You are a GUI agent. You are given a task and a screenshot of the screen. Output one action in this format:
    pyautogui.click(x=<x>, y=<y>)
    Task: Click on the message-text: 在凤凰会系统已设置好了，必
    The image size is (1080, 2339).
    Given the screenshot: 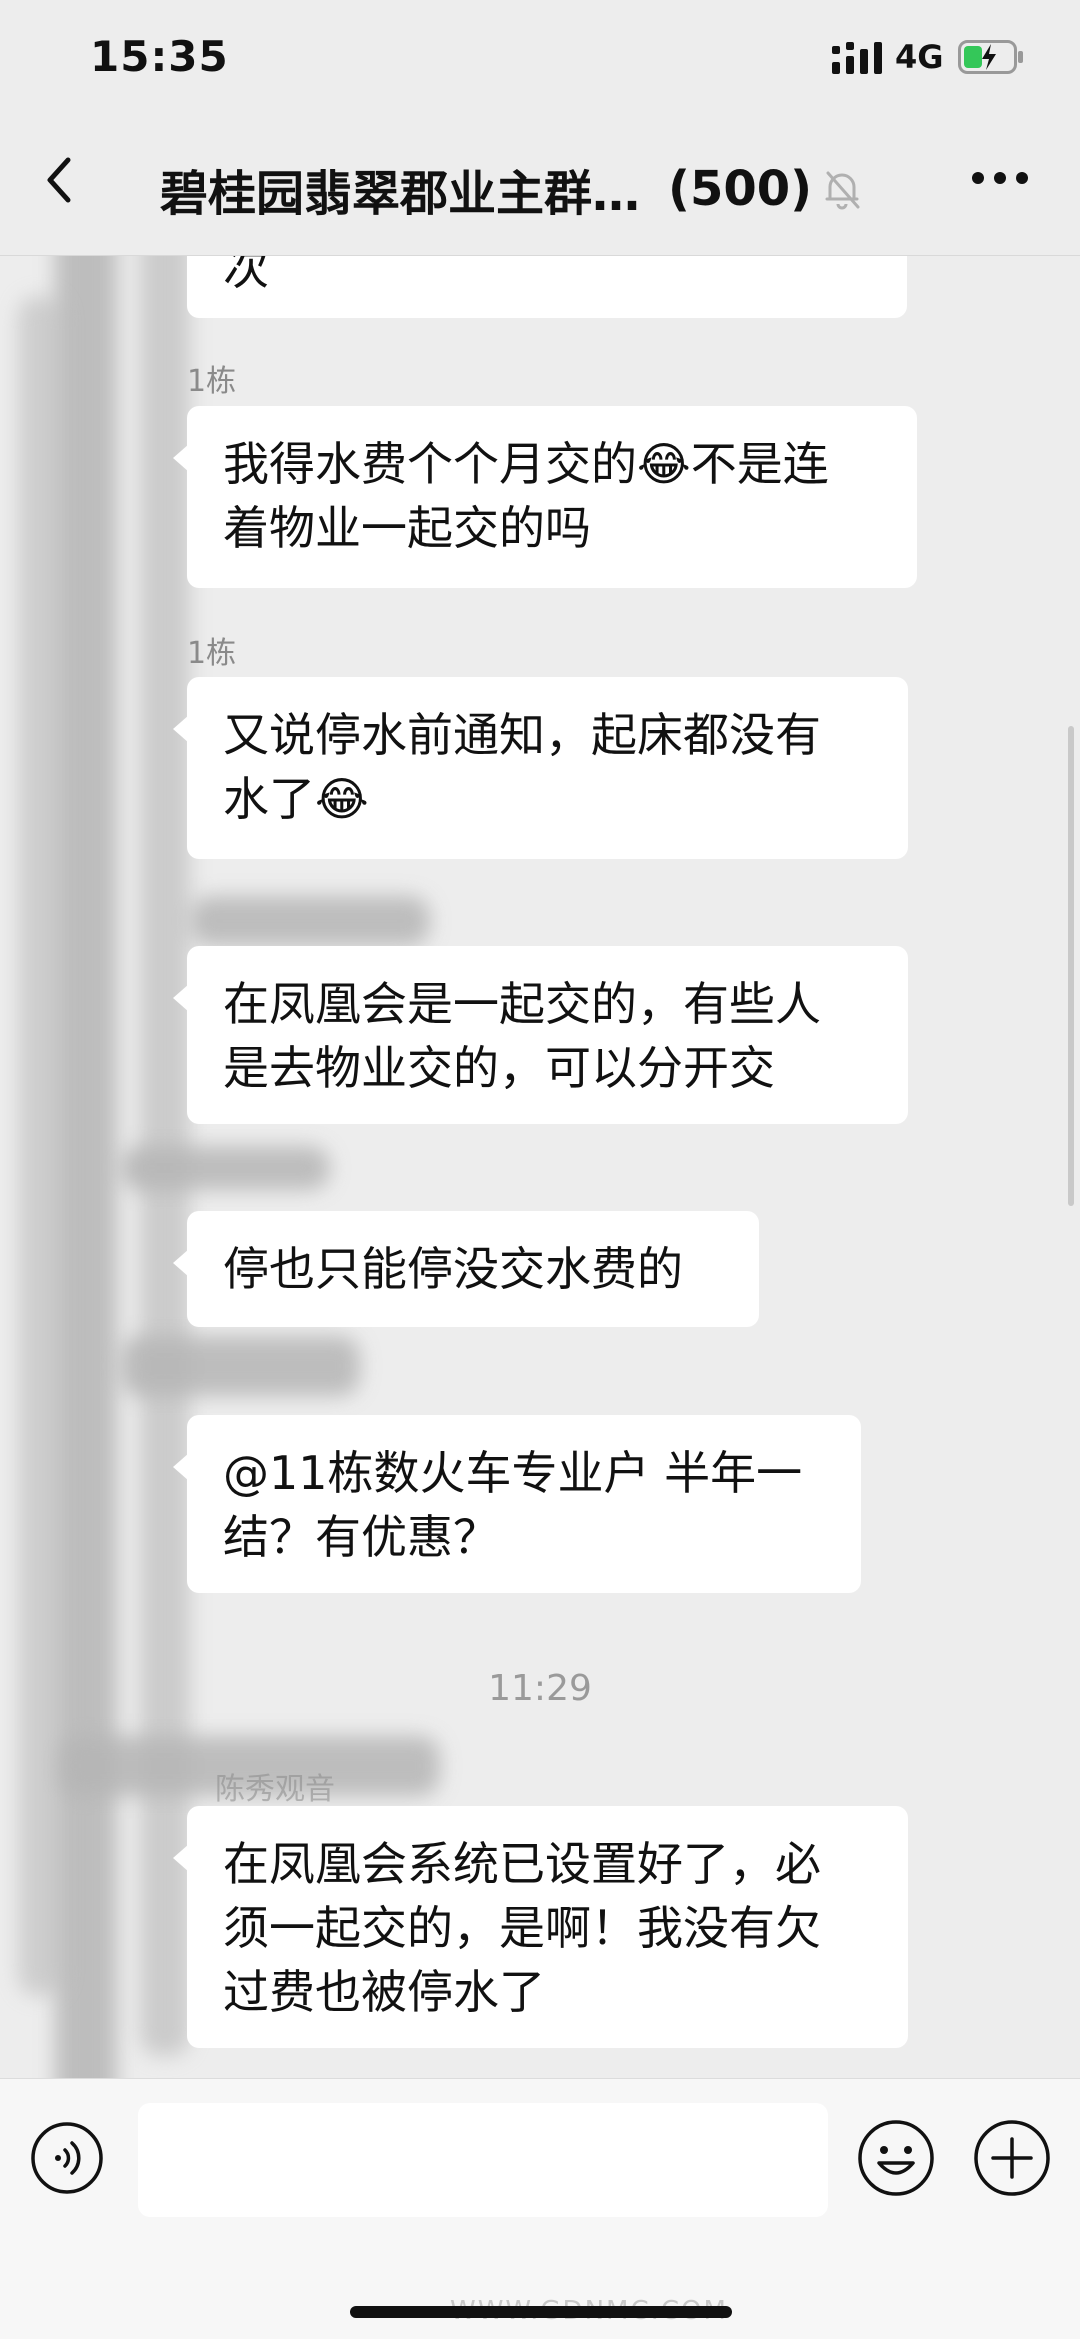 What is the action you would take?
    pyautogui.click(x=522, y=1864)
    